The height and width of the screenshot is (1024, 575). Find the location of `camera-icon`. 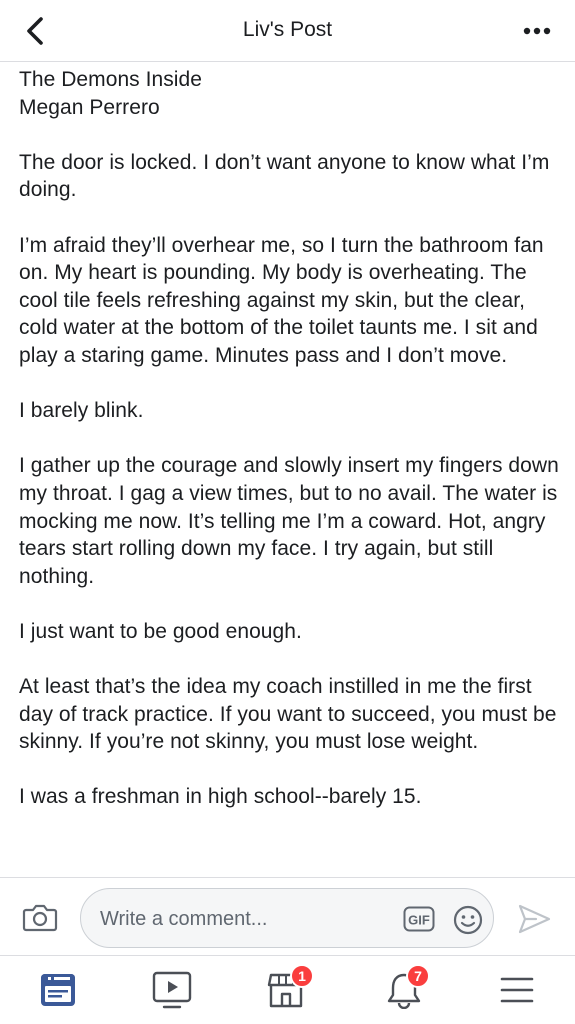

camera-icon is located at coordinates (40, 918).